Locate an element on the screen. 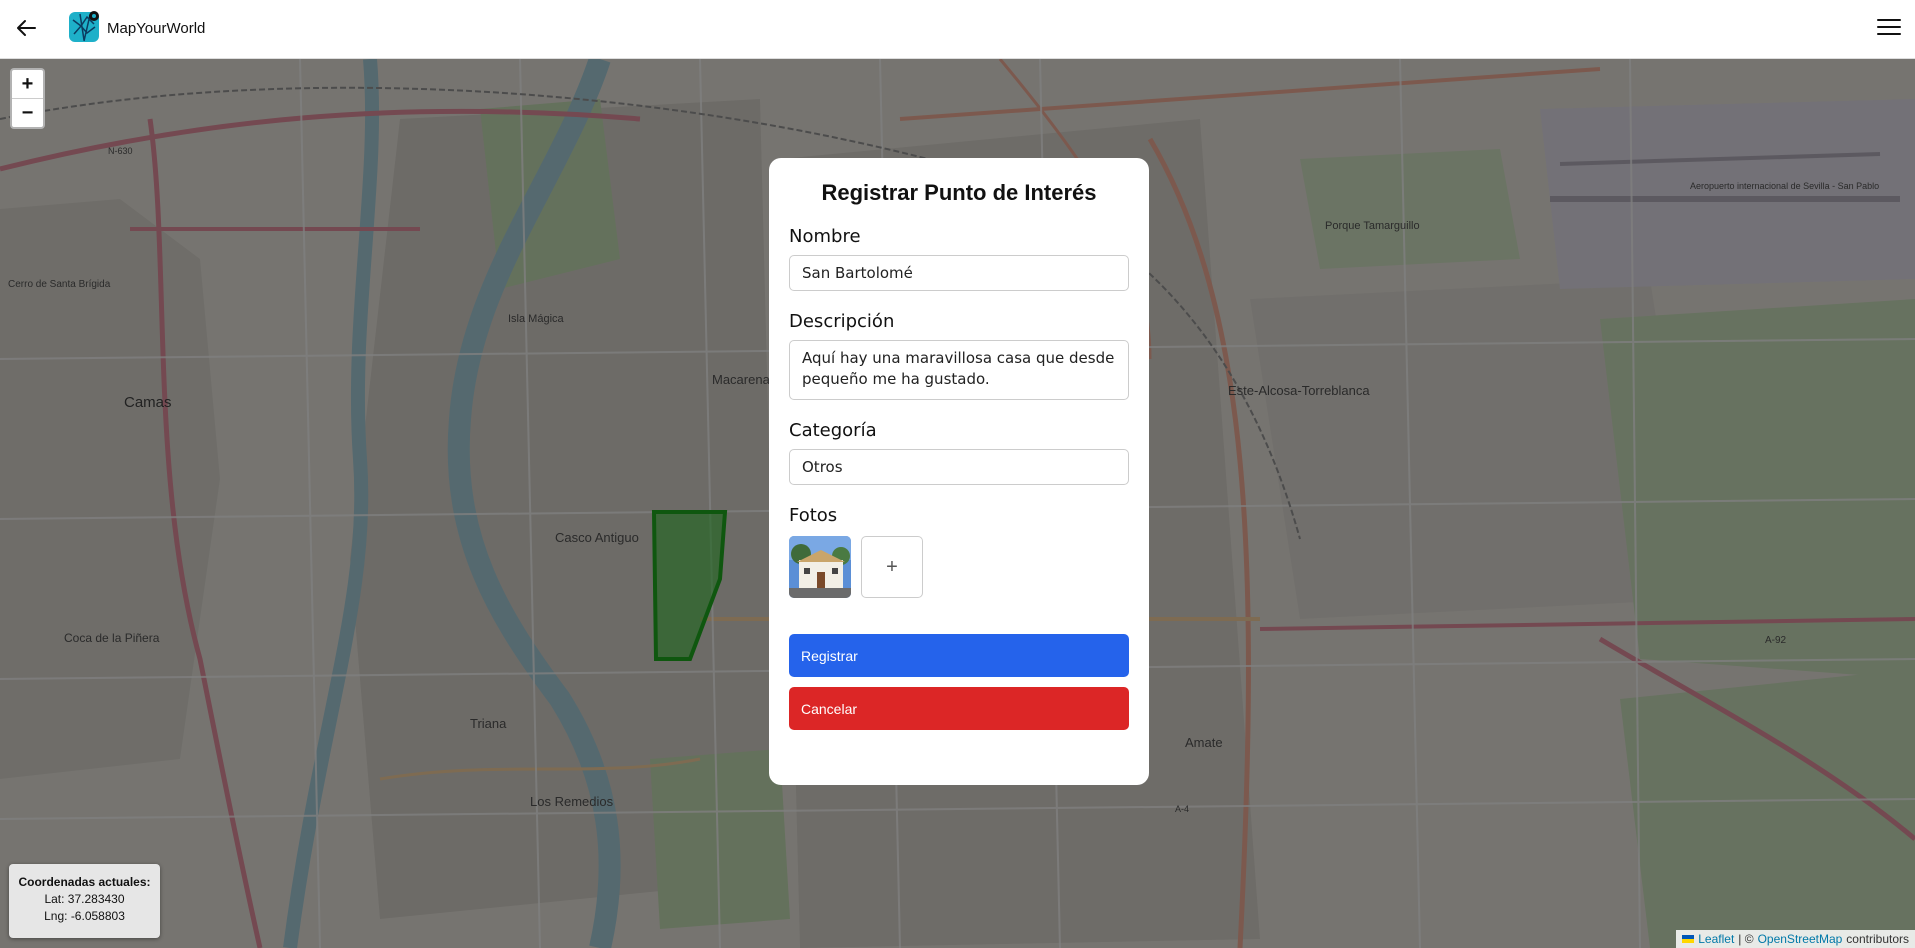  longitude-value: Lng: -6.058803 is located at coordinates (84, 916).